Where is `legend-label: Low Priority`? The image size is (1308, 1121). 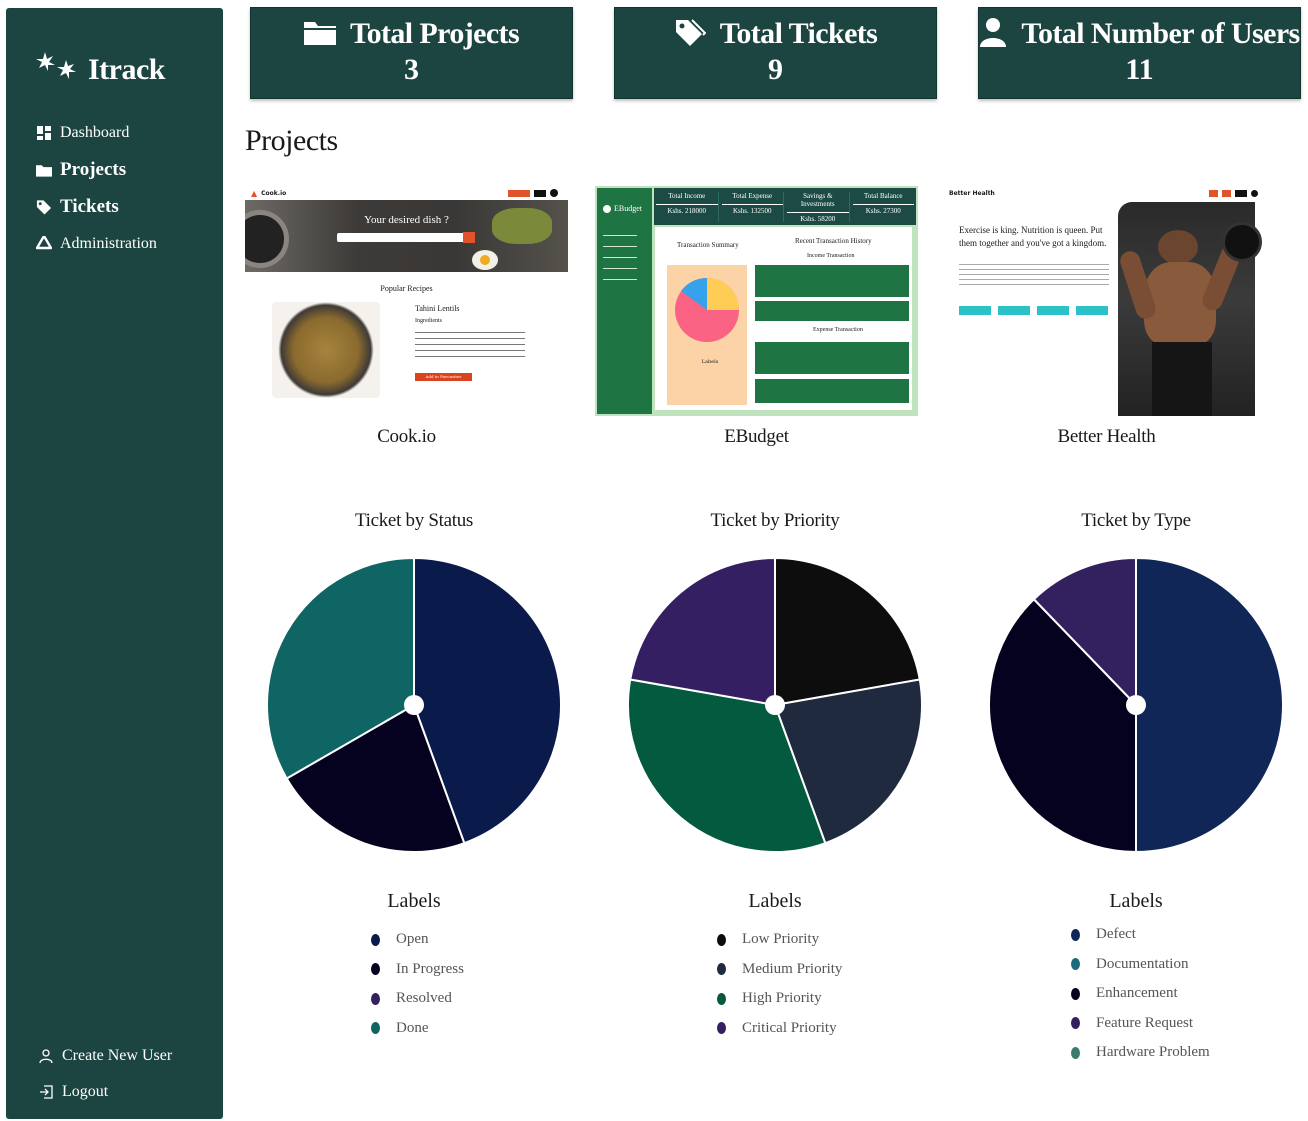
legend-label: Low Priority is located at coordinates (781, 939).